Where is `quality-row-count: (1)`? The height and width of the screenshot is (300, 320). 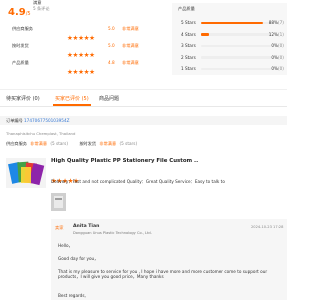 quality-row-count: (1) is located at coordinates (281, 34).